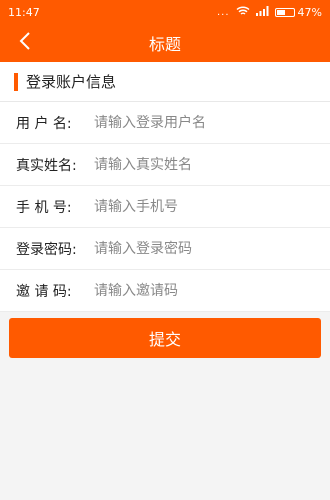  I want to click on wifi-icon, so click(243, 12).